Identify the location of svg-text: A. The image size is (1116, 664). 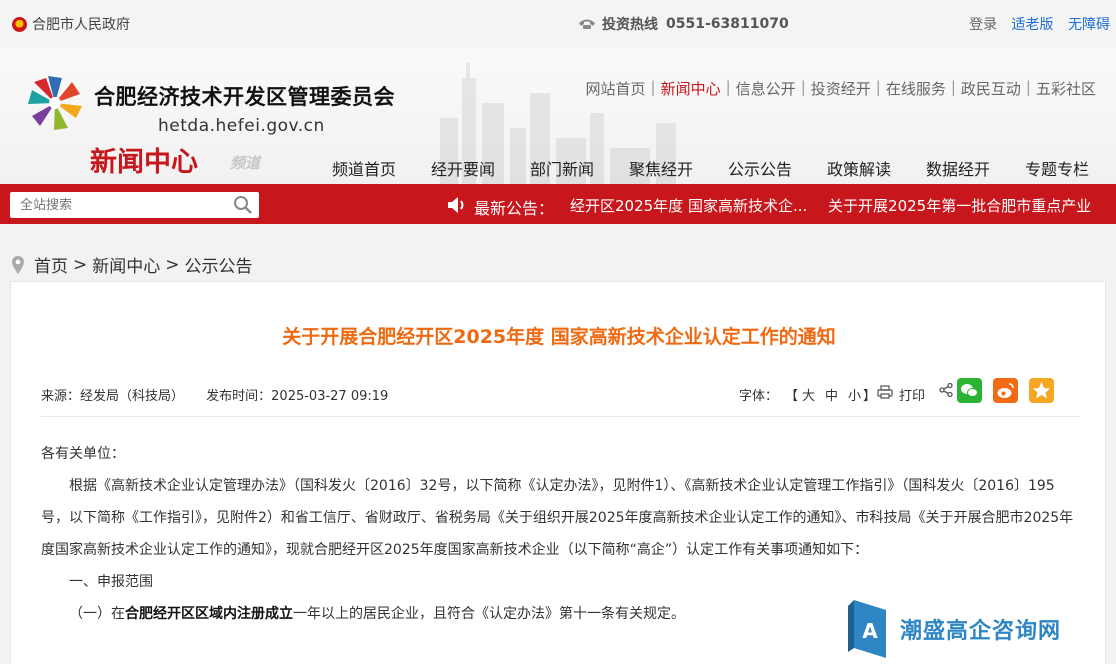
(870, 631).